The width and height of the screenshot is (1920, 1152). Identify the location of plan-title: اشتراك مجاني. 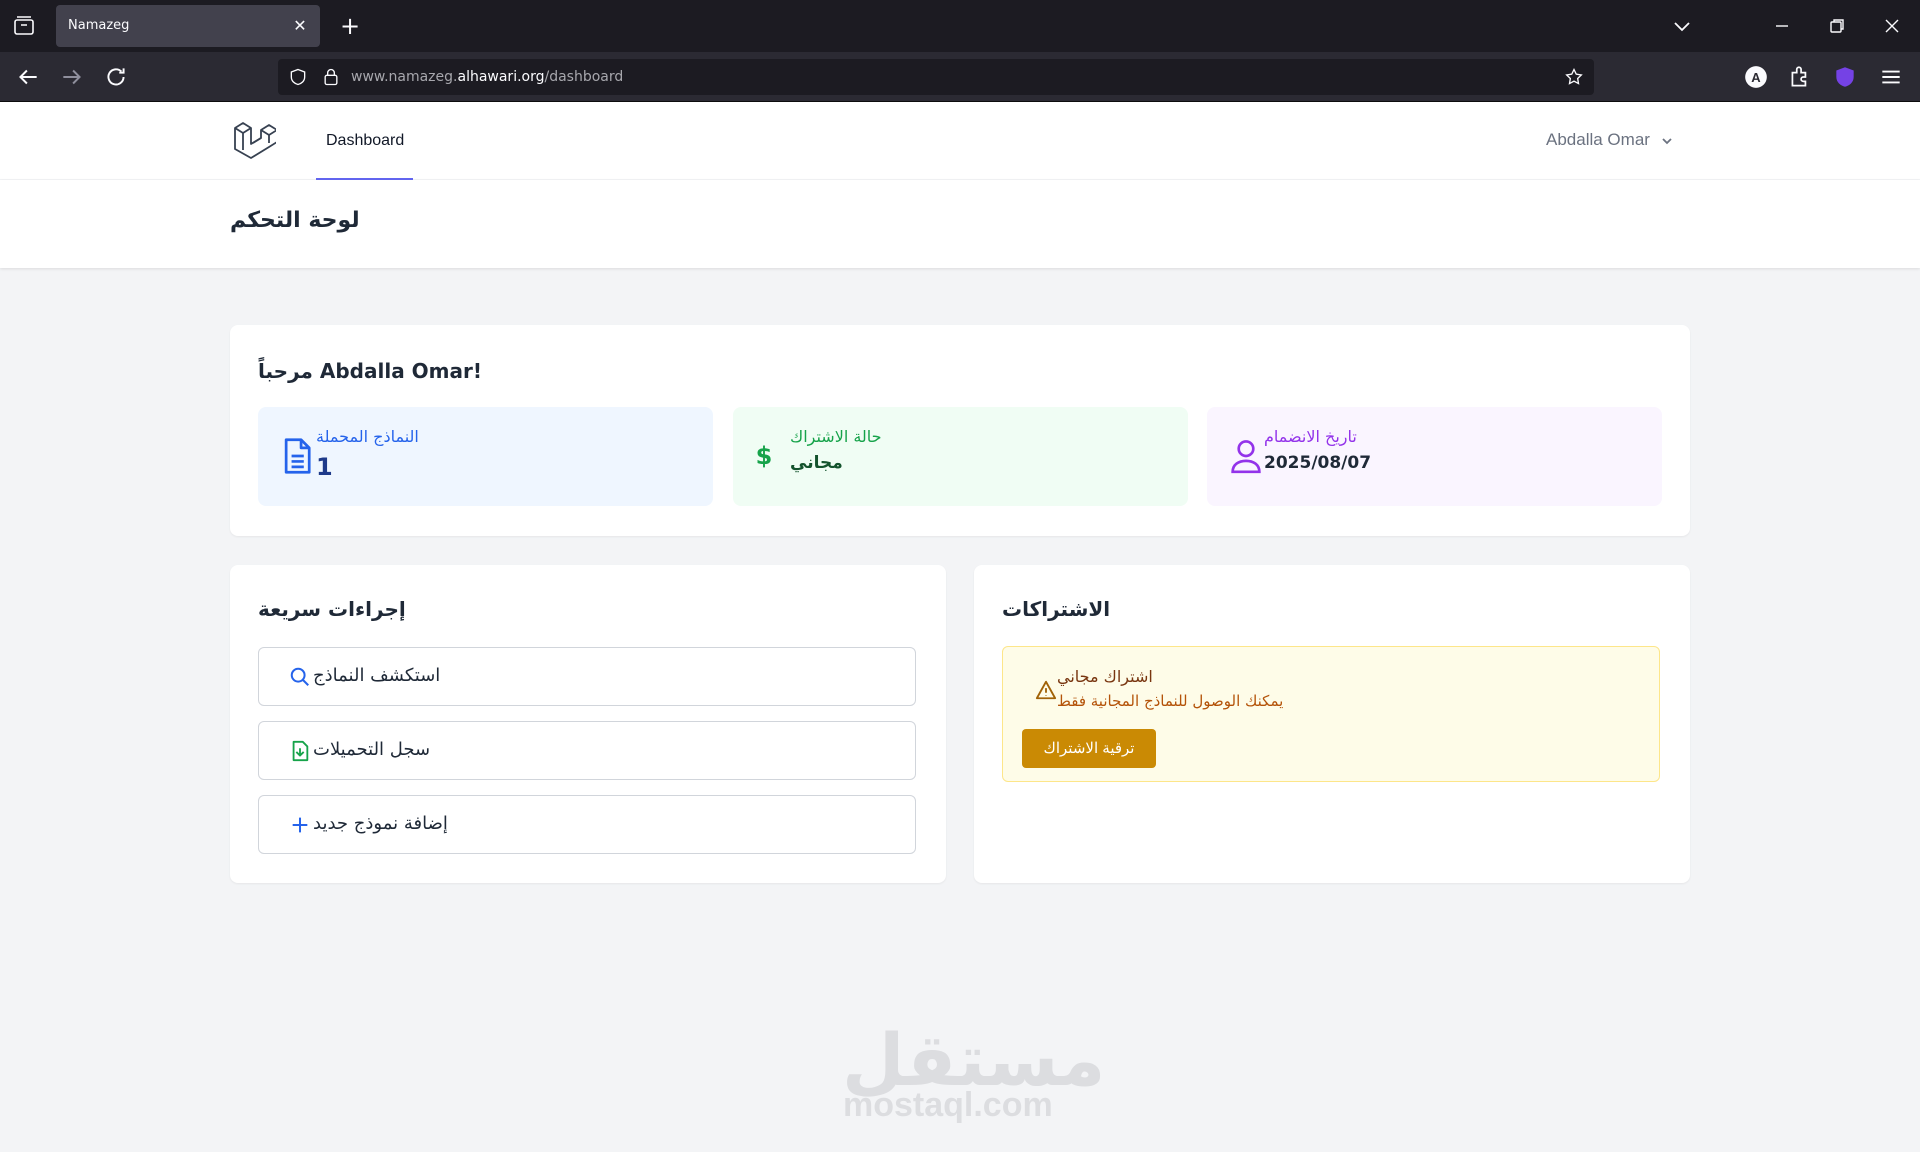
(1105, 676).